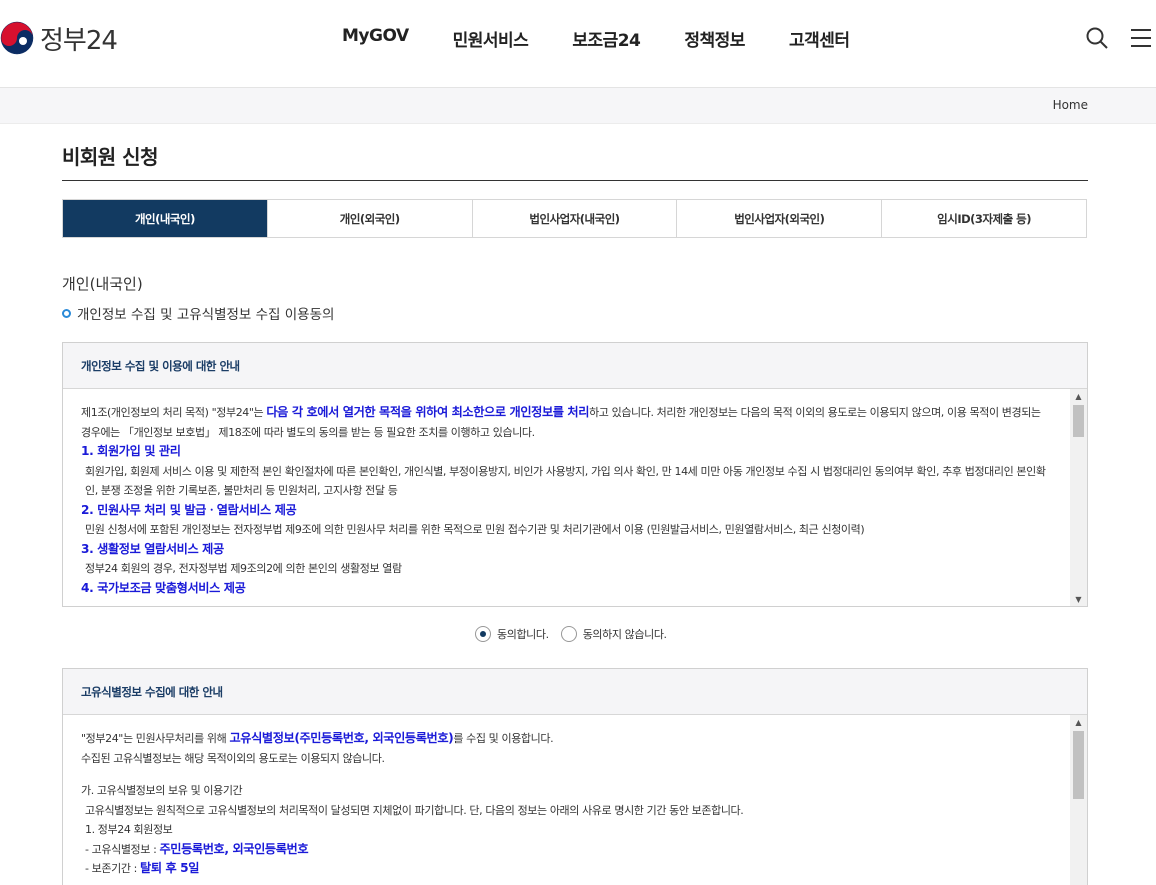 The width and height of the screenshot is (1156, 885). What do you see at coordinates (162, 790) in the screenshot?
I see `unique-id-p3: 가. 고유식별정보의 보유 및 이용기간` at bounding box center [162, 790].